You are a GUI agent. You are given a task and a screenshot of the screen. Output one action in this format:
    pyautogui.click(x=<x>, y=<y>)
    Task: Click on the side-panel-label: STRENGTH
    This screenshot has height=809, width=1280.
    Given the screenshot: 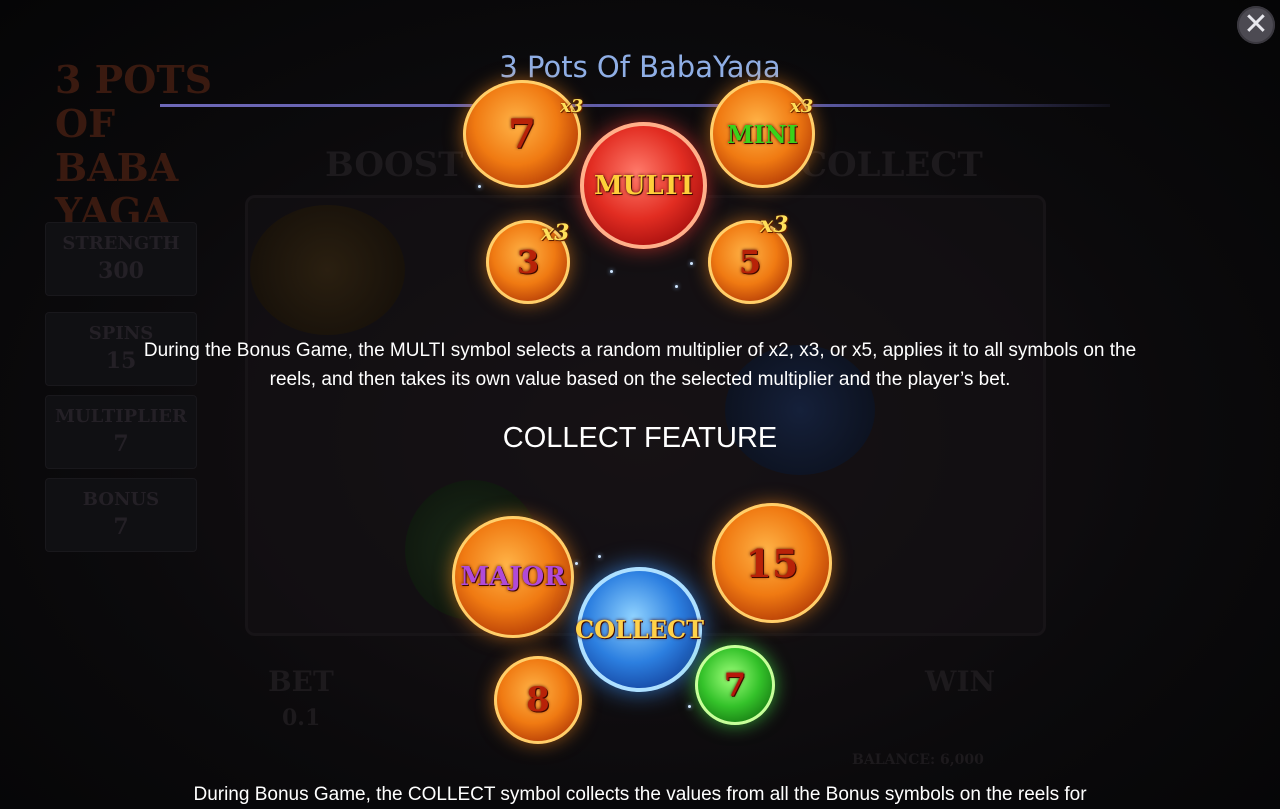 What is the action you would take?
    pyautogui.click(x=121, y=243)
    